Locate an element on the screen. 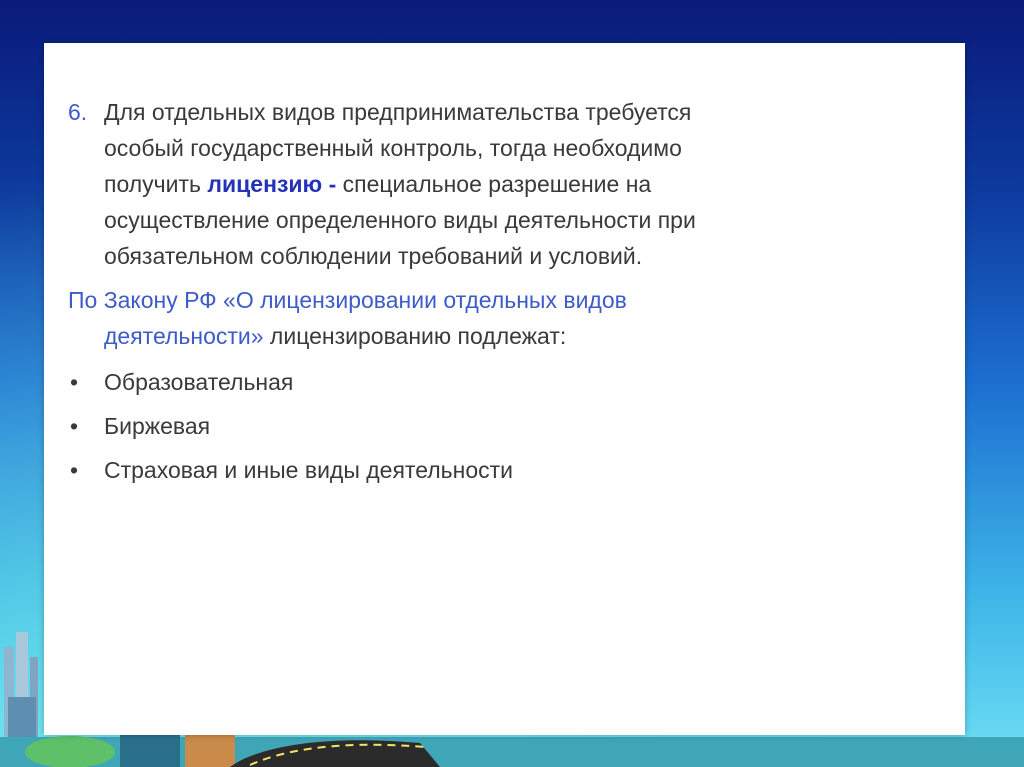 Image resolution: width=1024 pixels, height=767 pixels. paragraph-line-3-pre: получить is located at coordinates (156, 184).